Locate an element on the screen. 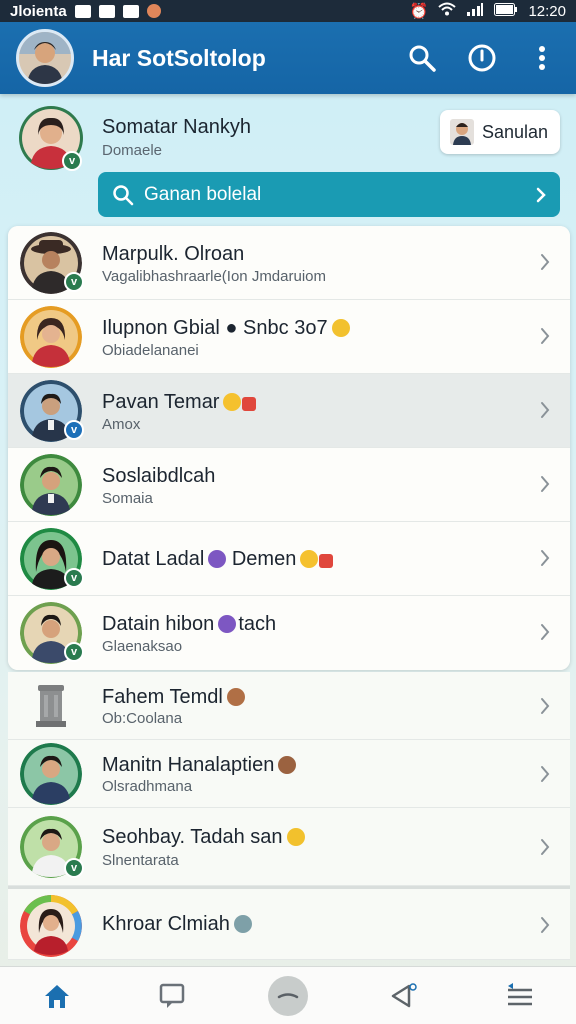 This screenshot has width=576, height=1024. badge-icon is located at coordinates (242, 924).